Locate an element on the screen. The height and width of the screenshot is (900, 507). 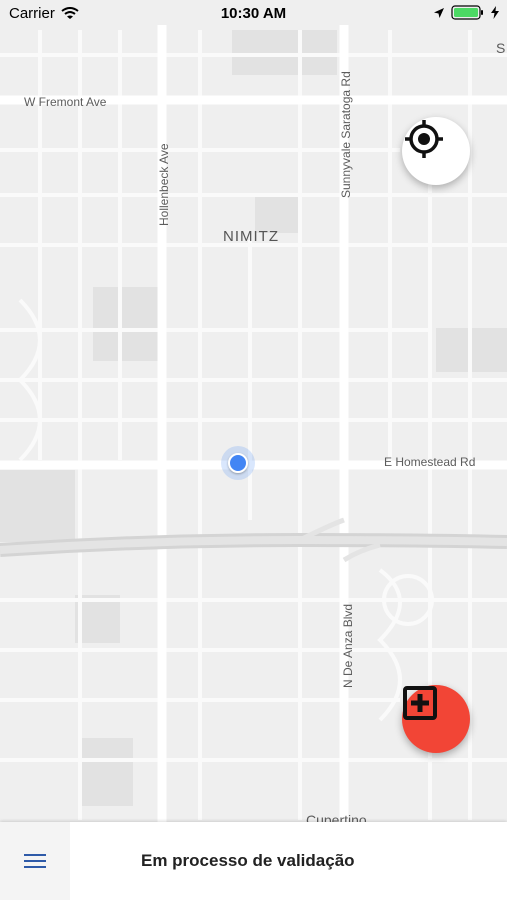
status-right is located at coordinates (466, 12).